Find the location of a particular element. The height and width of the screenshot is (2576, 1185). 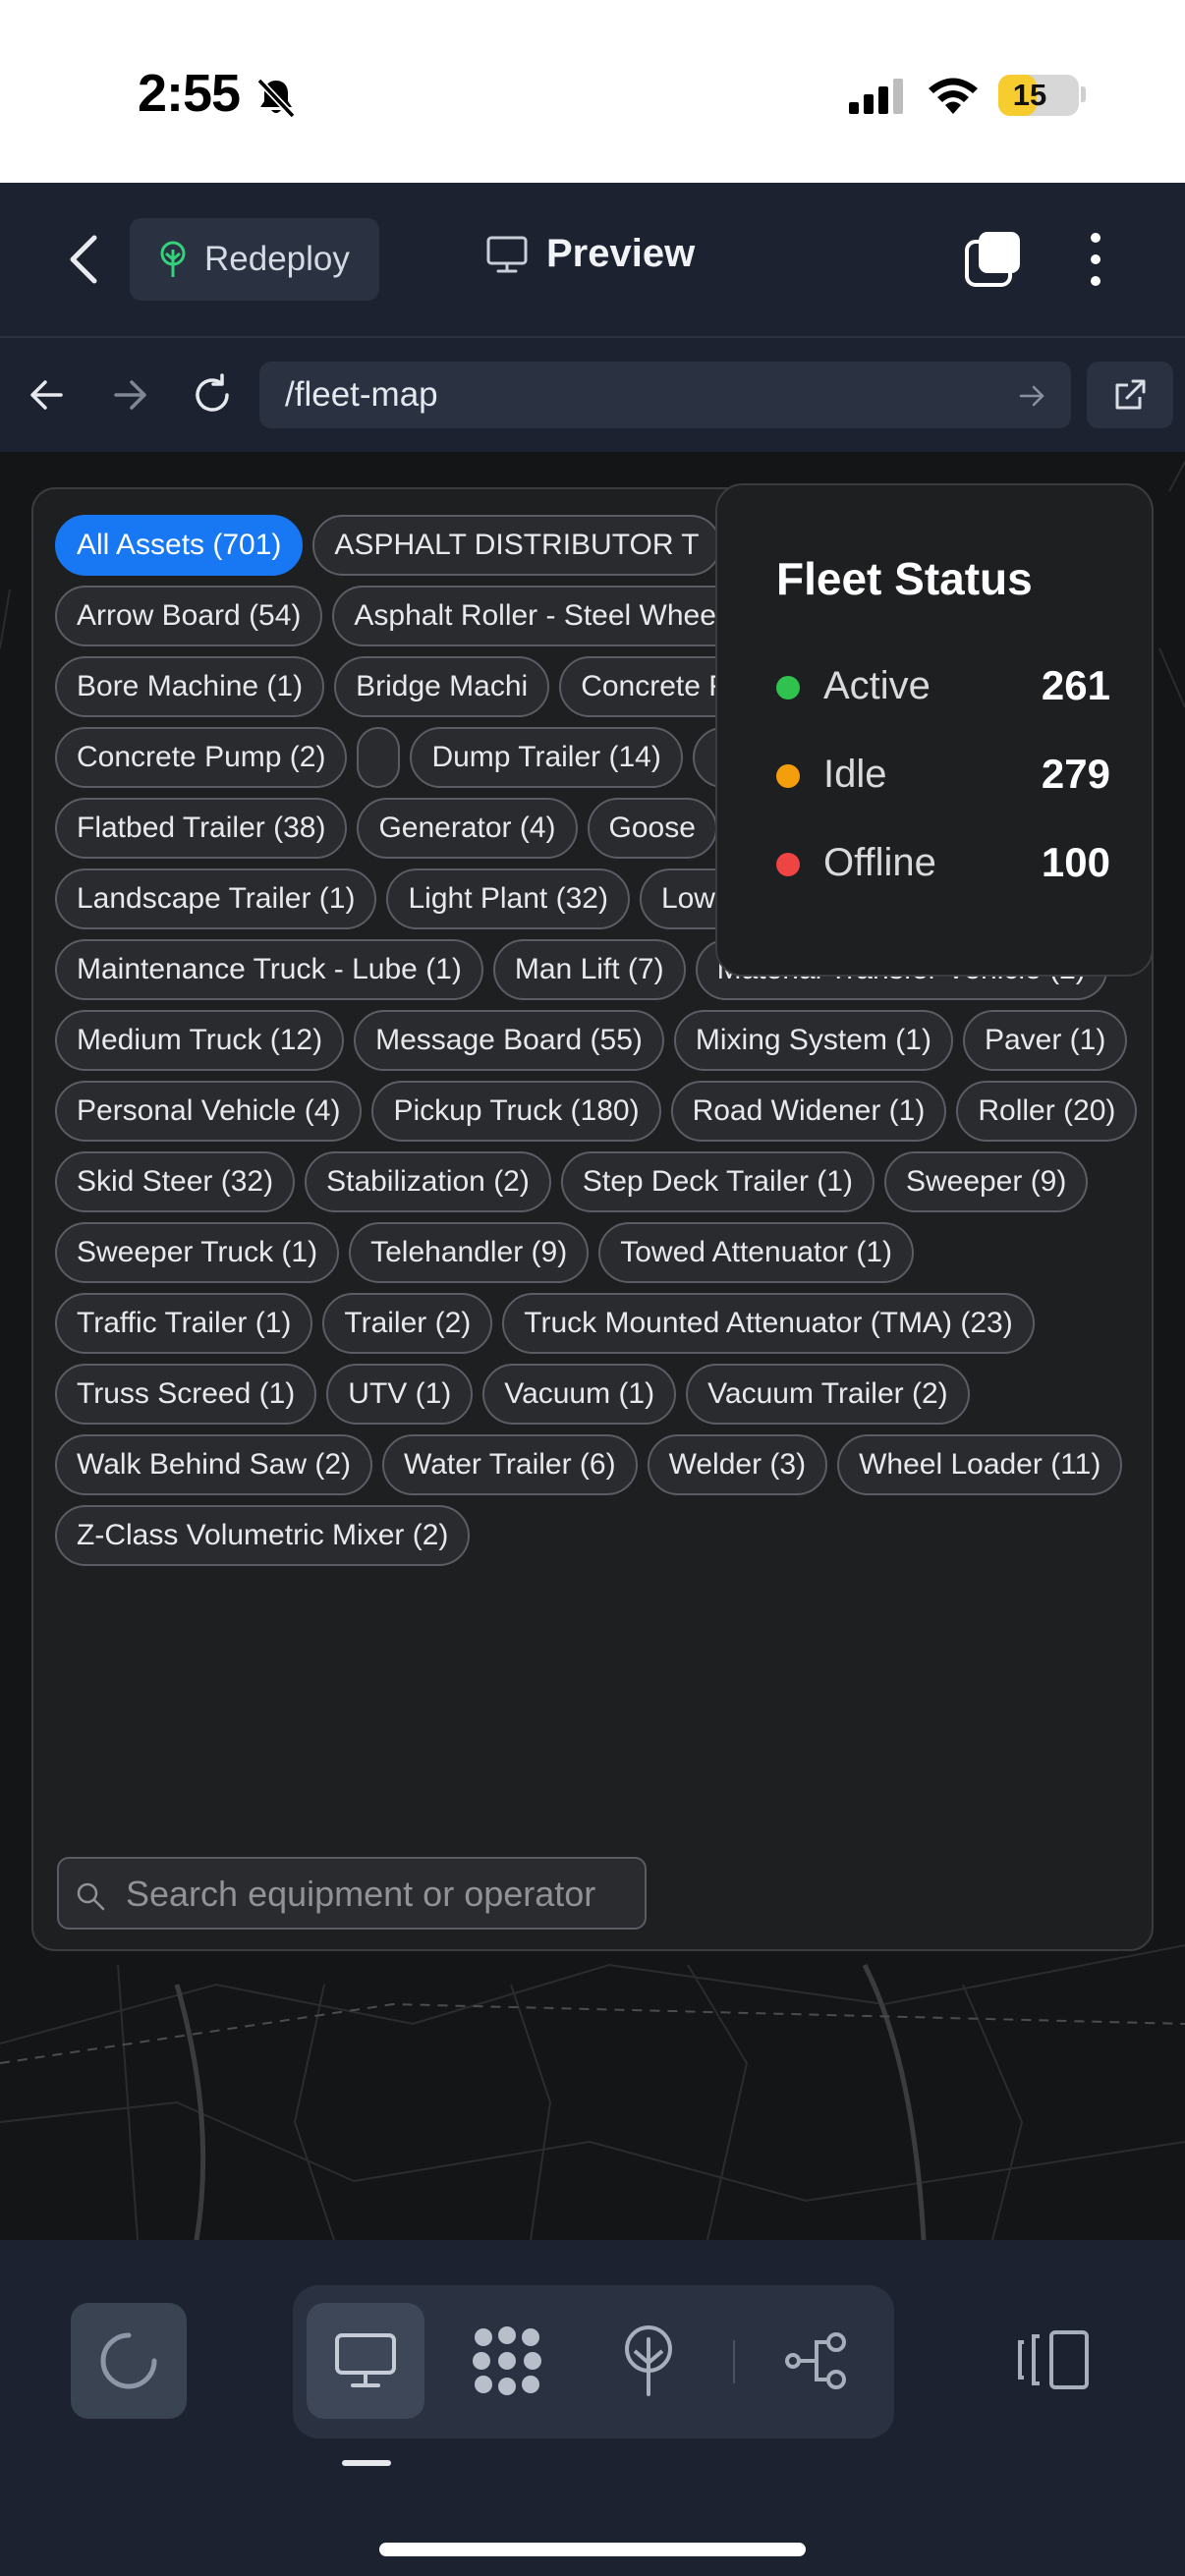

arrow-left-icon is located at coordinates (48, 395).